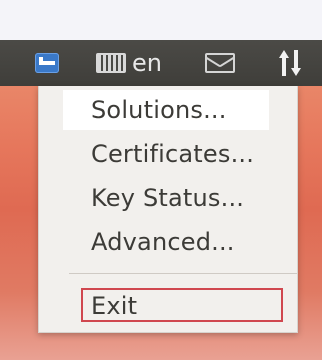 This screenshot has width=322, height=360. I want to click on key-icon, so click(47, 63).